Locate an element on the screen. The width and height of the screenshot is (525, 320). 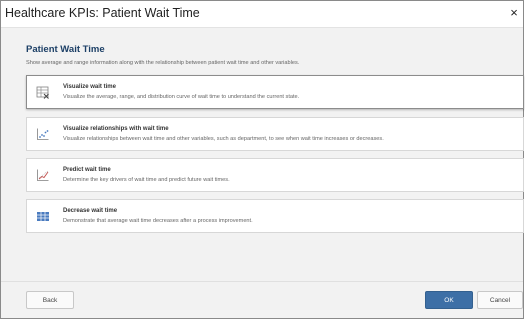
option-title: Predict wait time is located at coordinates (87, 170).